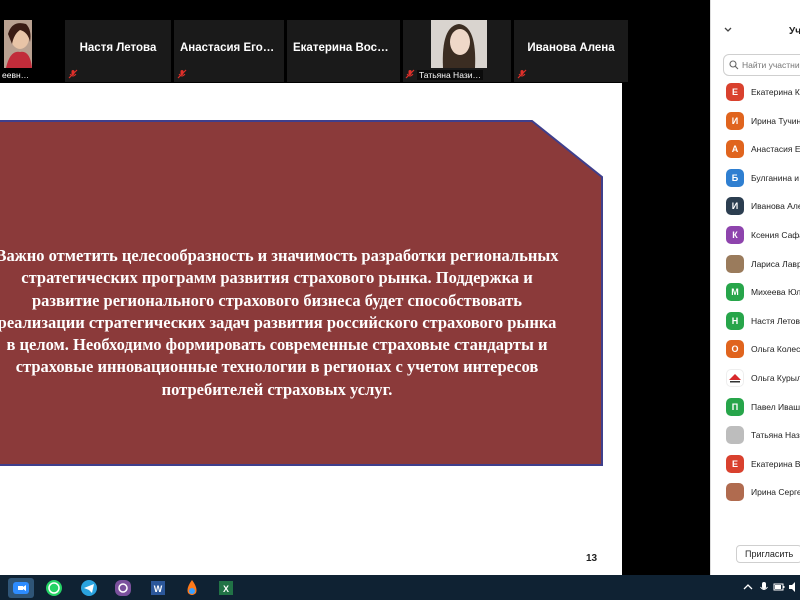 The width and height of the screenshot is (800, 600). Describe the element at coordinates (775, 377) in the screenshot. I see `participant-name: Ольга Курыл` at that location.